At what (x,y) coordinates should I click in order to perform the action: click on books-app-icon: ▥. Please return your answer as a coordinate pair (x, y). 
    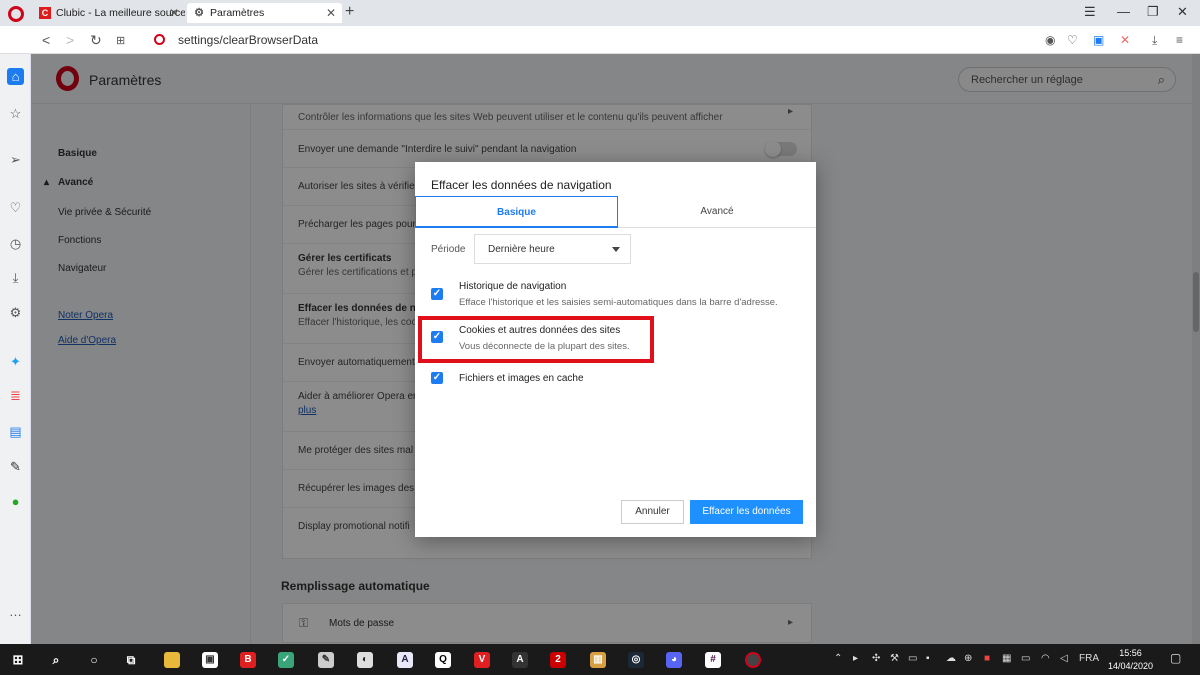
    Looking at the image, I should click on (598, 660).